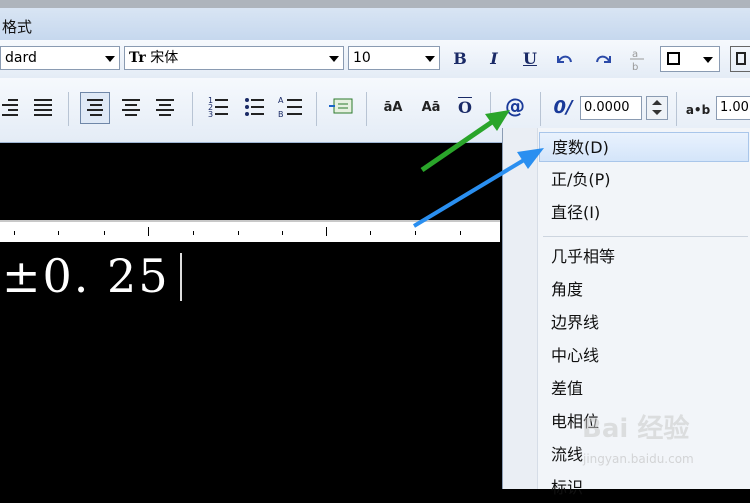  What do you see at coordinates (465, 141) in the screenshot?
I see `green-arrow-icon` at bounding box center [465, 141].